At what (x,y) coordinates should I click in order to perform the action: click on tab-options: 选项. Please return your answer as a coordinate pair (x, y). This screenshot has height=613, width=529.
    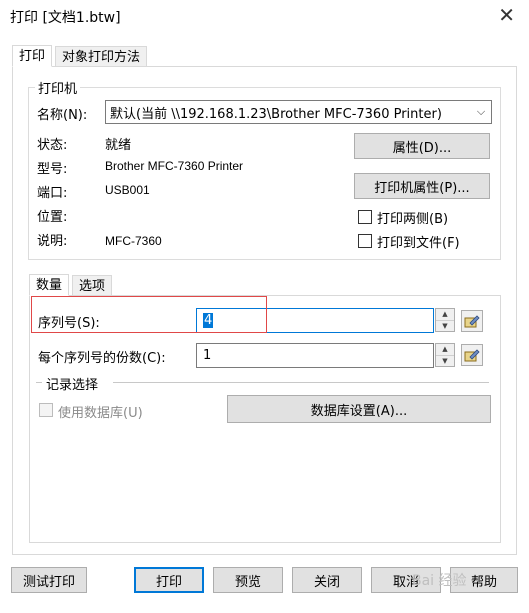
    Looking at the image, I should click on (92, 285).